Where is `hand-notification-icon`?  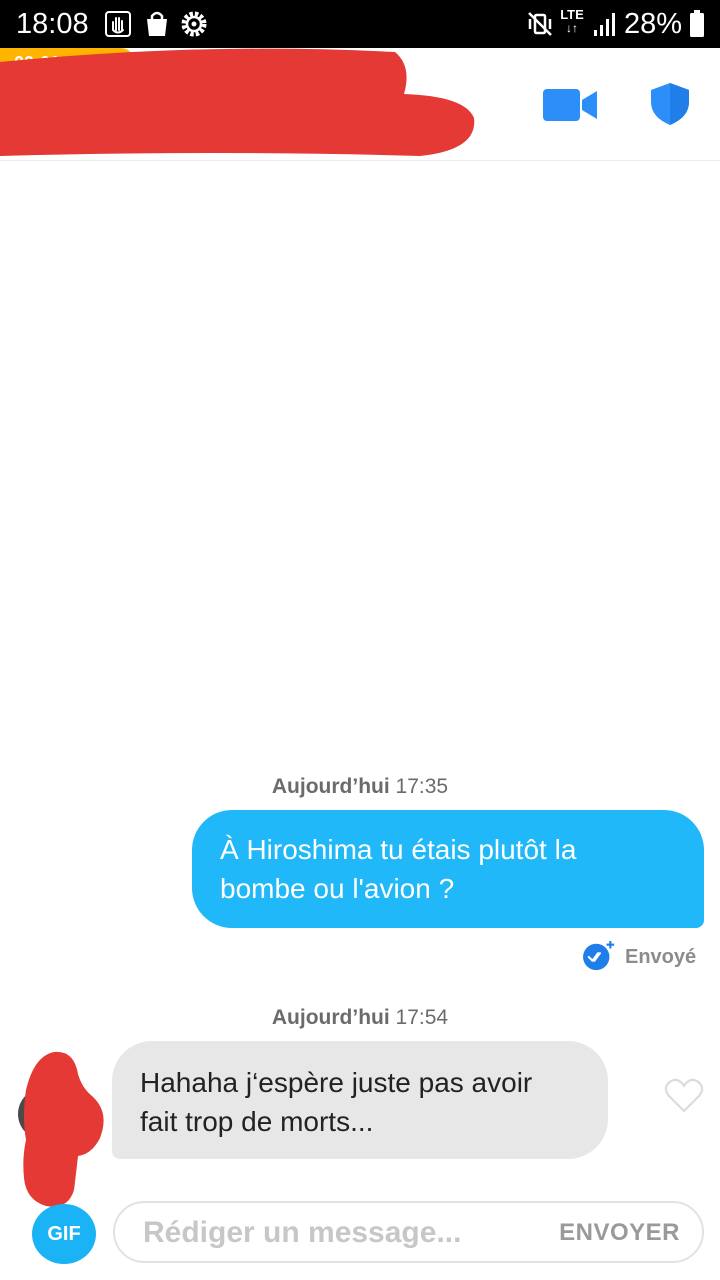 hand-notification-icon is located at coordinates (118, 24).